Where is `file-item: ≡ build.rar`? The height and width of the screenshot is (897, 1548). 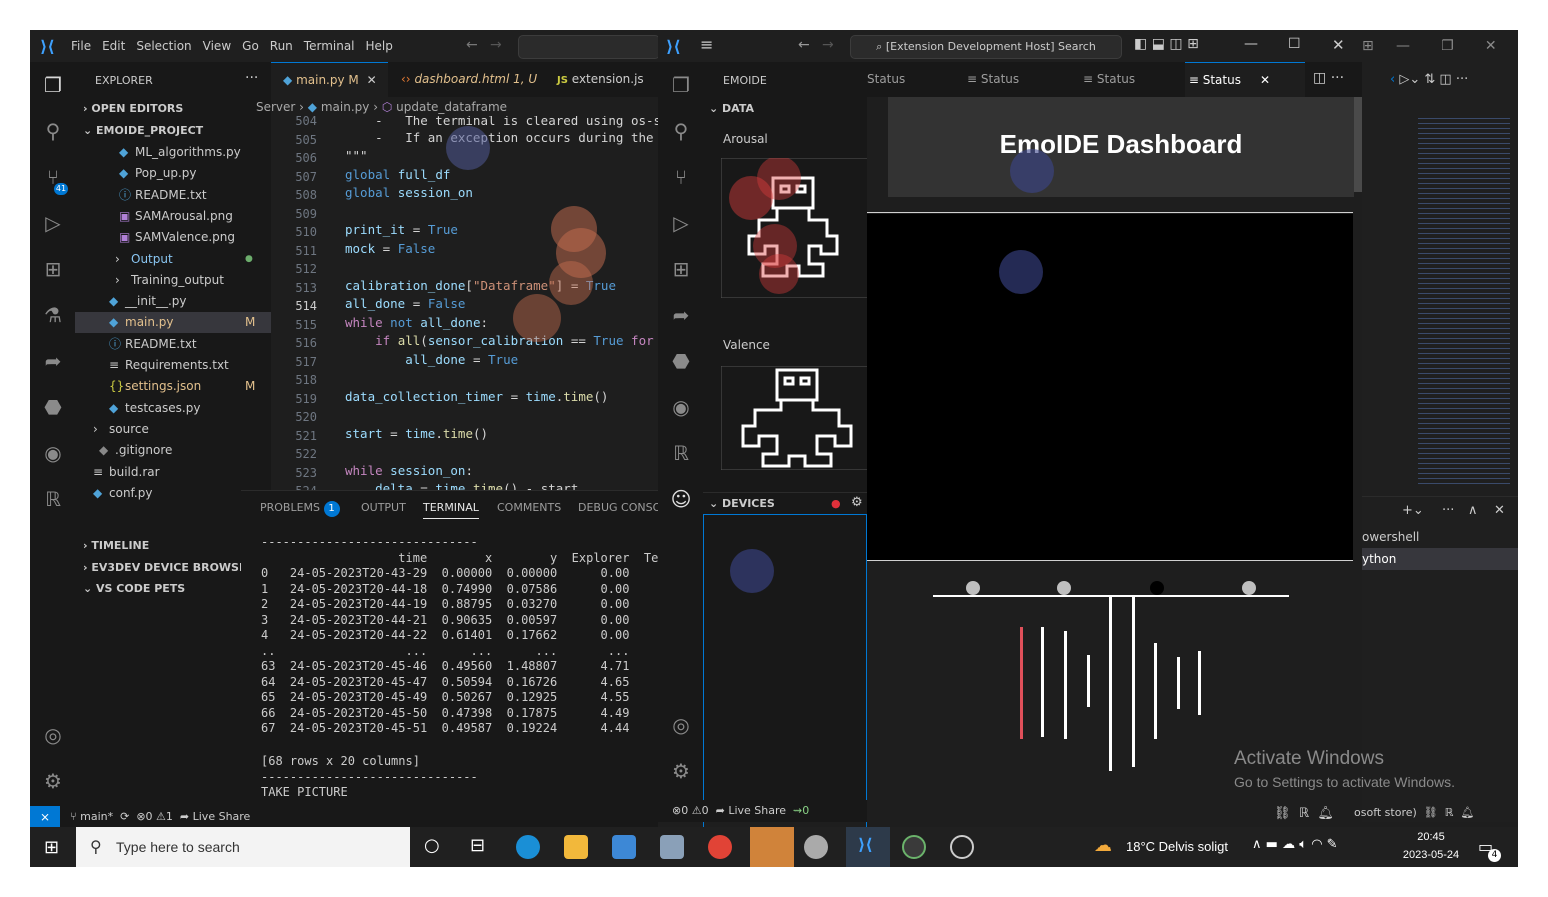
file-item: ≡ build.rar is located at coordinates (173, 472).